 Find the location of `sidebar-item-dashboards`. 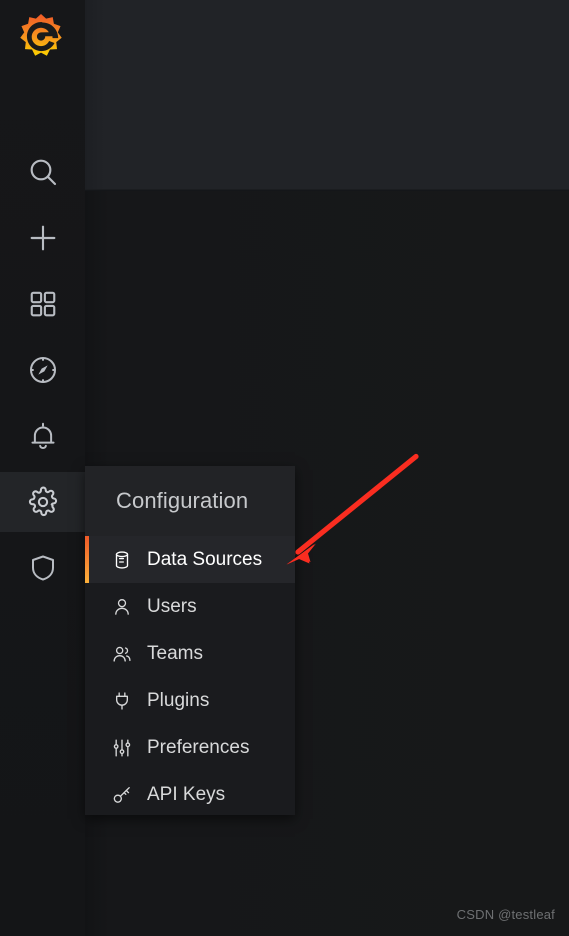

sidebar-item-dashboards is located at coordinates (42, 304).